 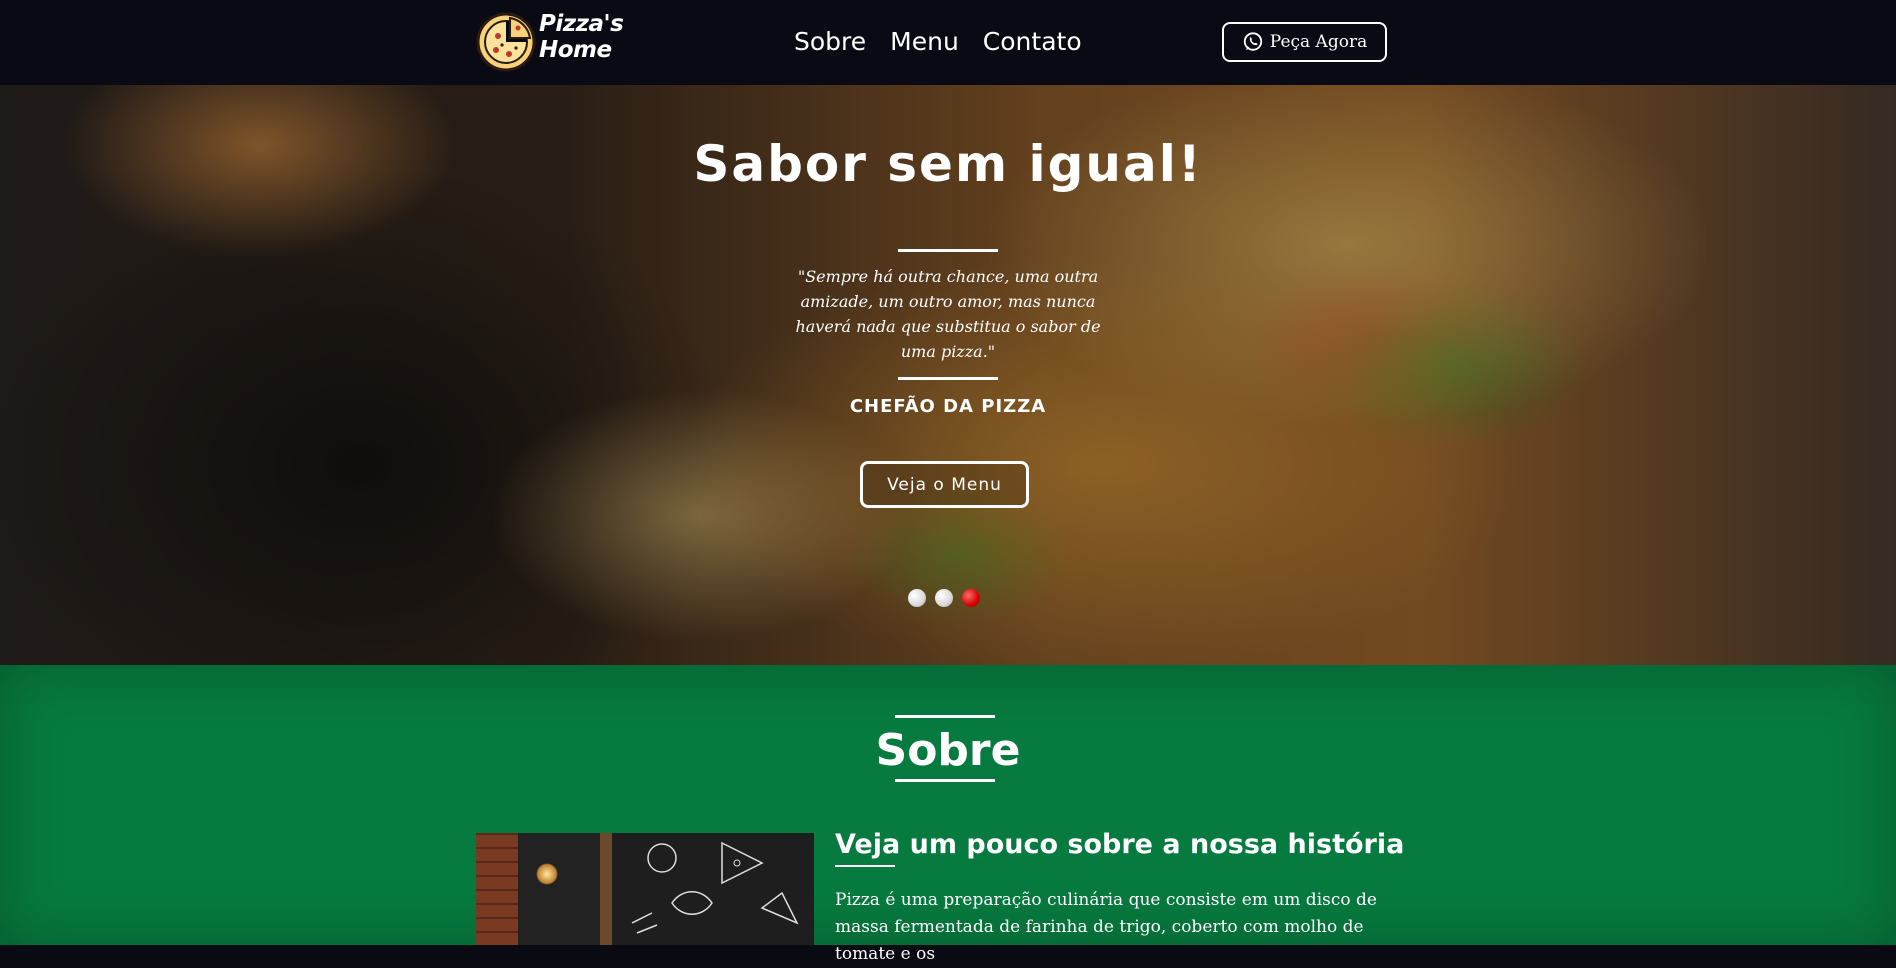 I want to click on order-now-button: Peça Agora, so click(x=1304, y=42).